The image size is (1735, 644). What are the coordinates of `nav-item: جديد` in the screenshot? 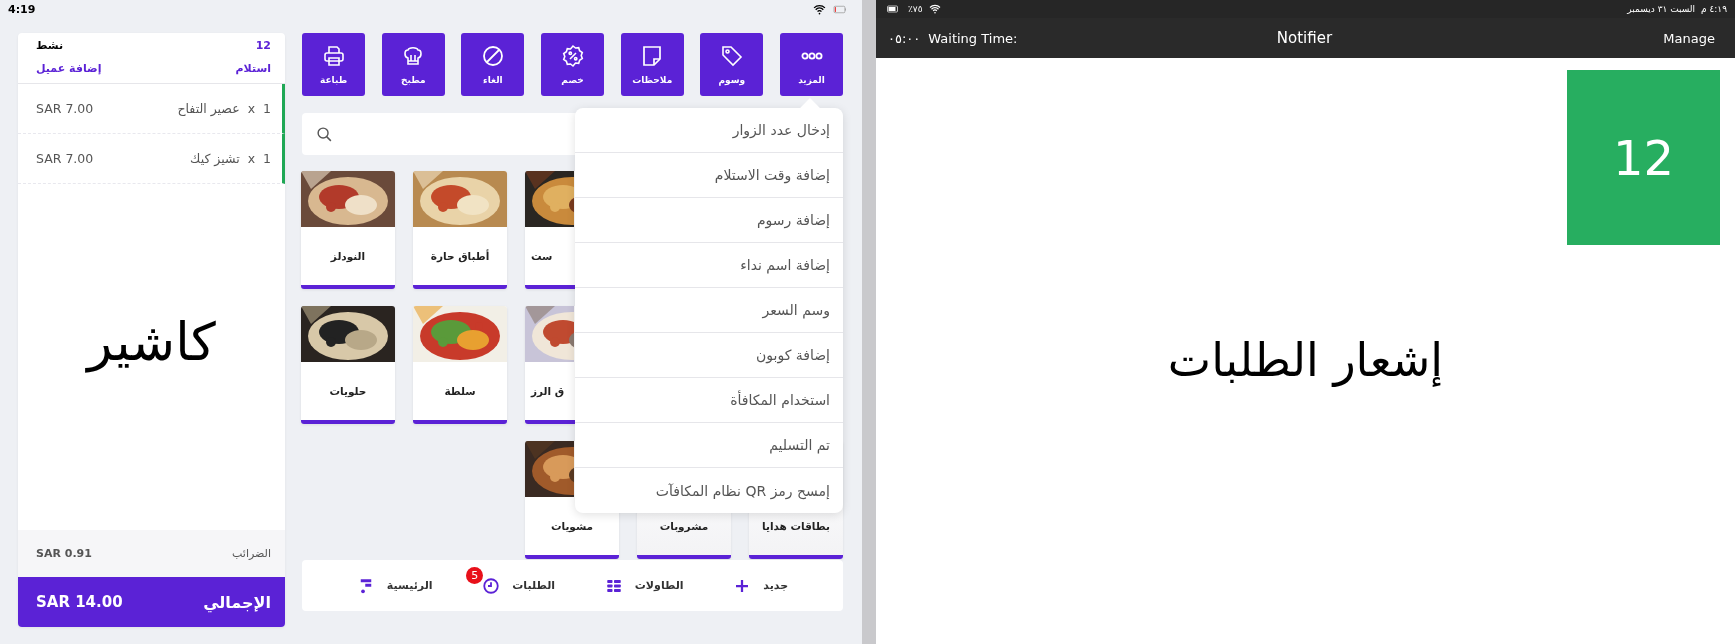 It's located at (761, 585).